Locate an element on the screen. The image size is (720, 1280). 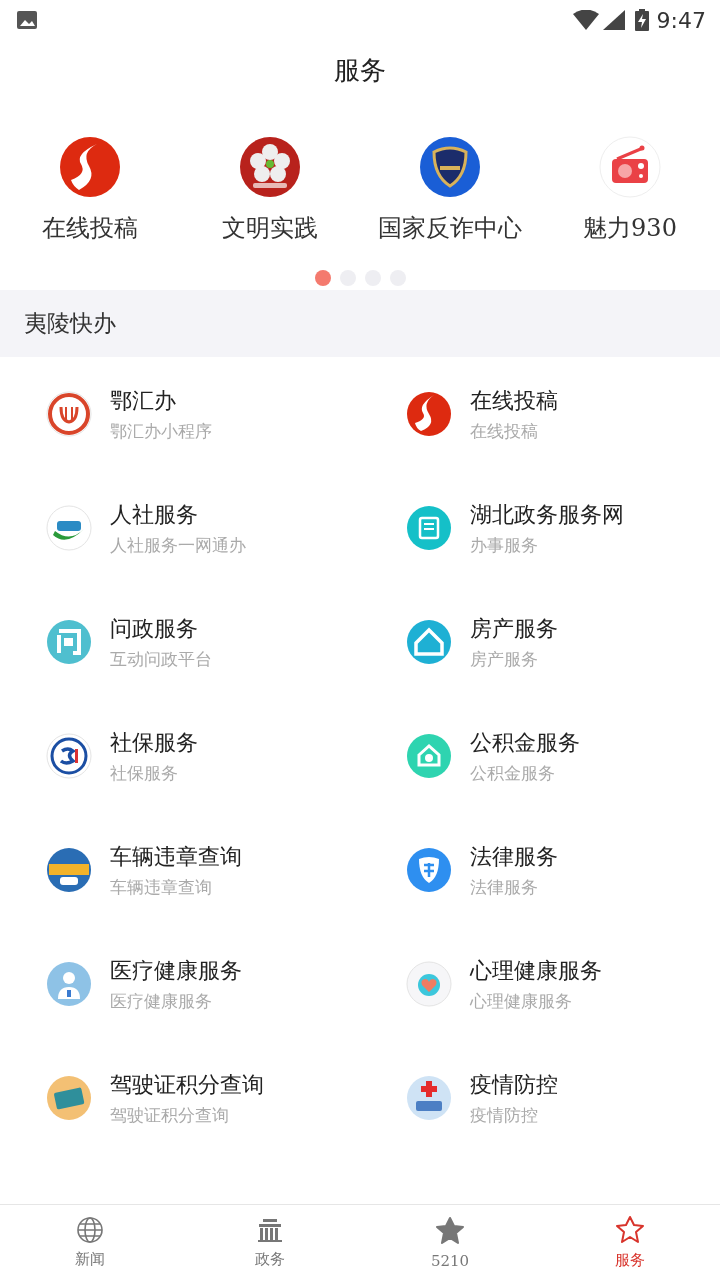
license-card-icon is located at coordinates (69, 1098).